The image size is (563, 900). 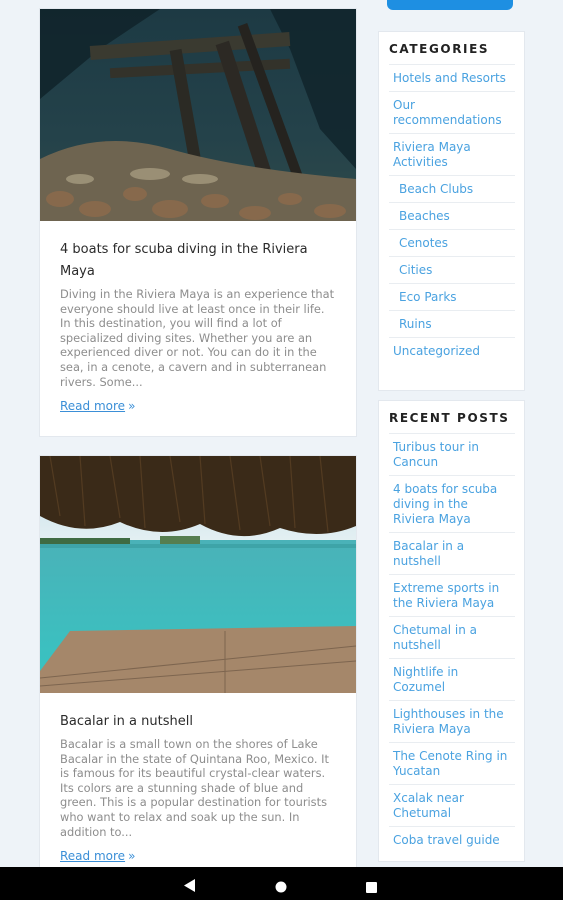 I want to click on recent-post-link: Extreme sports in the Riviera Maya, so click(x=452, y=595).